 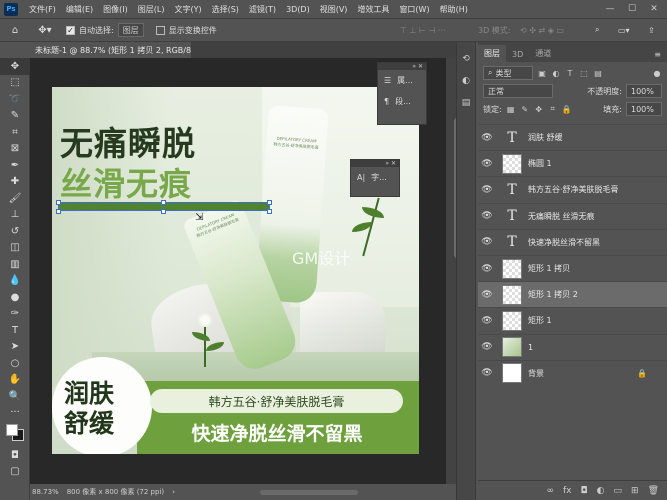 What do you see at coordinates (15, 132) in the screenshot?
I see `crop-tool-icon: ⌗` at bounding box center [15, 132].